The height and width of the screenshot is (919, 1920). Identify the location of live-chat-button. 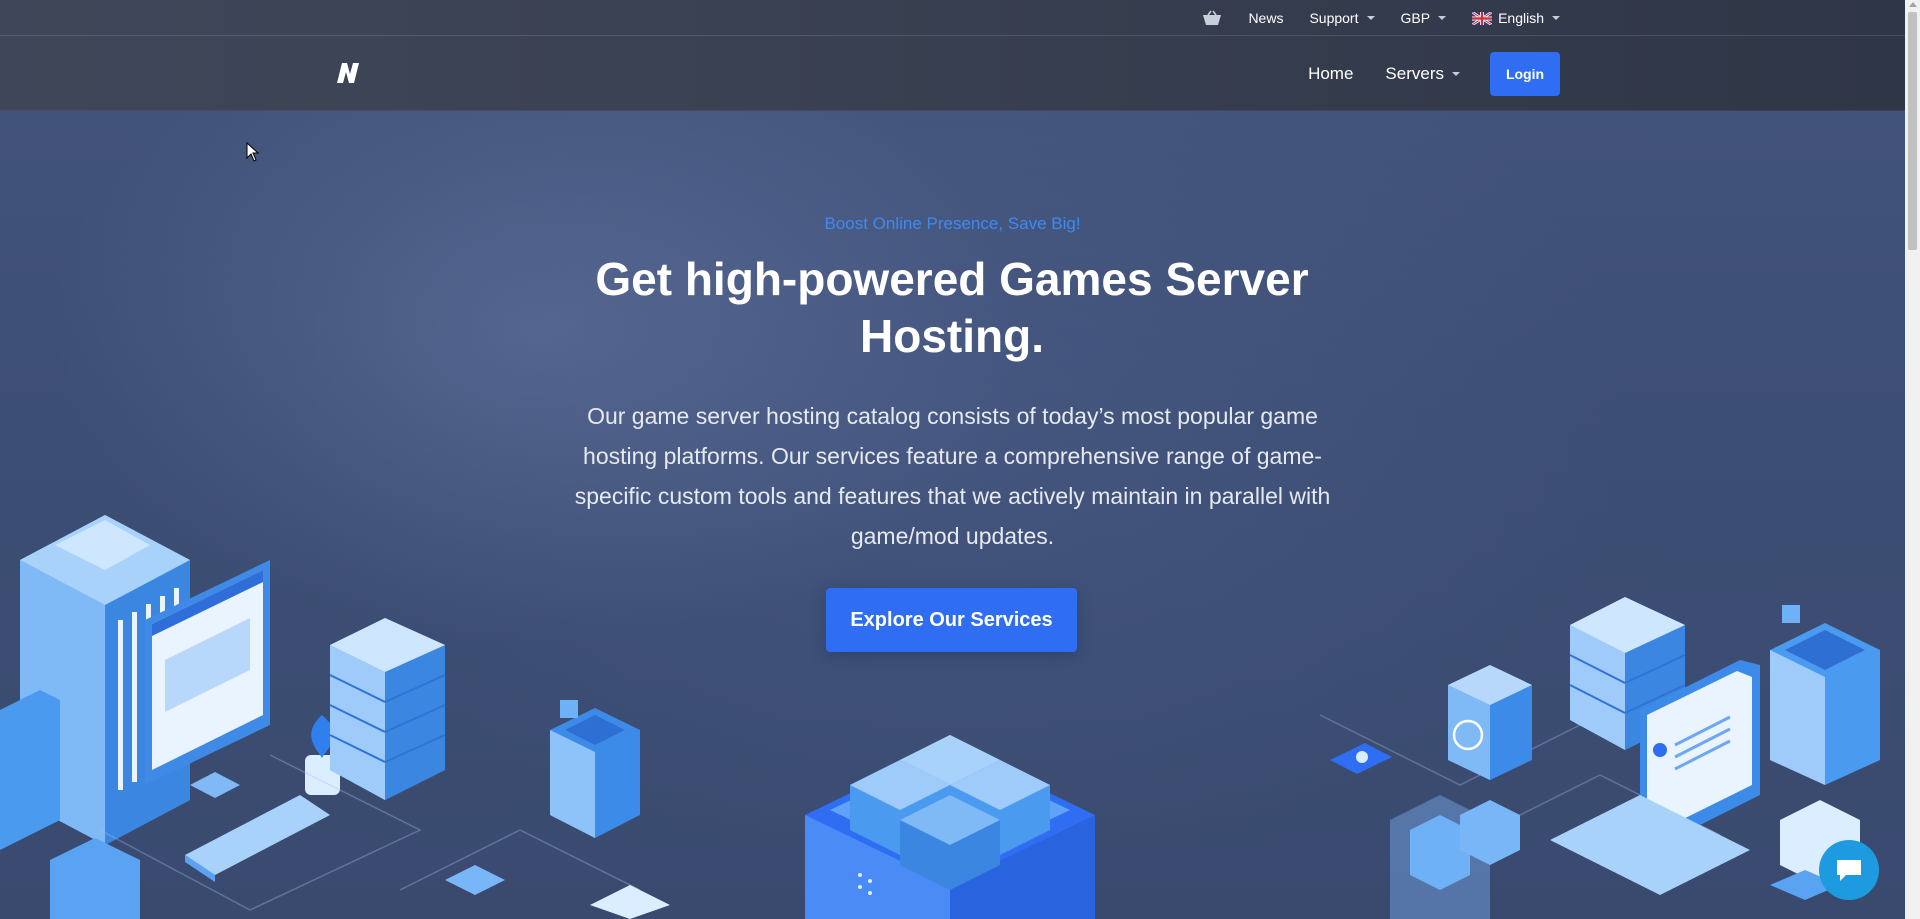
(1849, 870).